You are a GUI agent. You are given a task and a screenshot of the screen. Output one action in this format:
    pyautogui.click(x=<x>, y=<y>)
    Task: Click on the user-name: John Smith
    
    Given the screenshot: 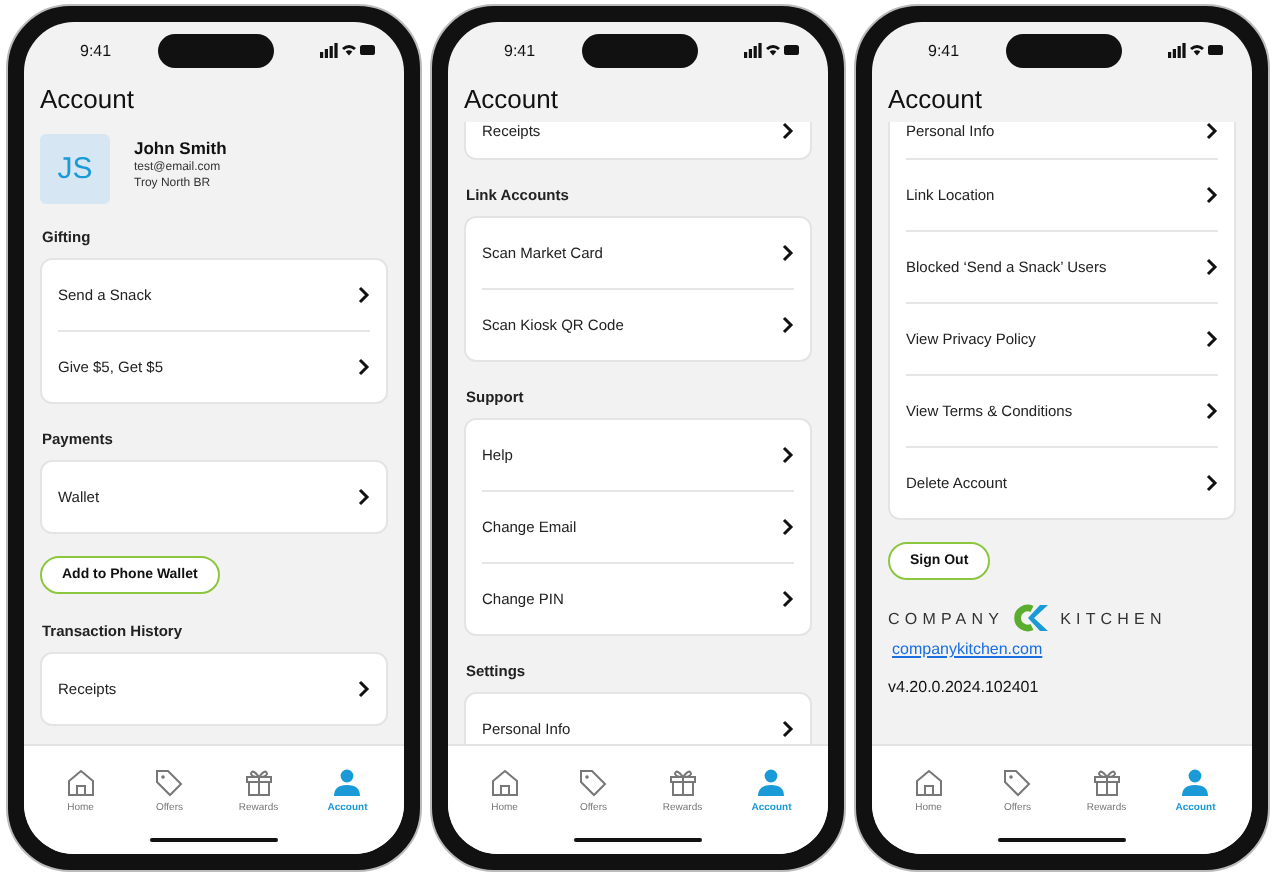 What is the action you would take?
    pyautogui.click(x=180, y=148)
    